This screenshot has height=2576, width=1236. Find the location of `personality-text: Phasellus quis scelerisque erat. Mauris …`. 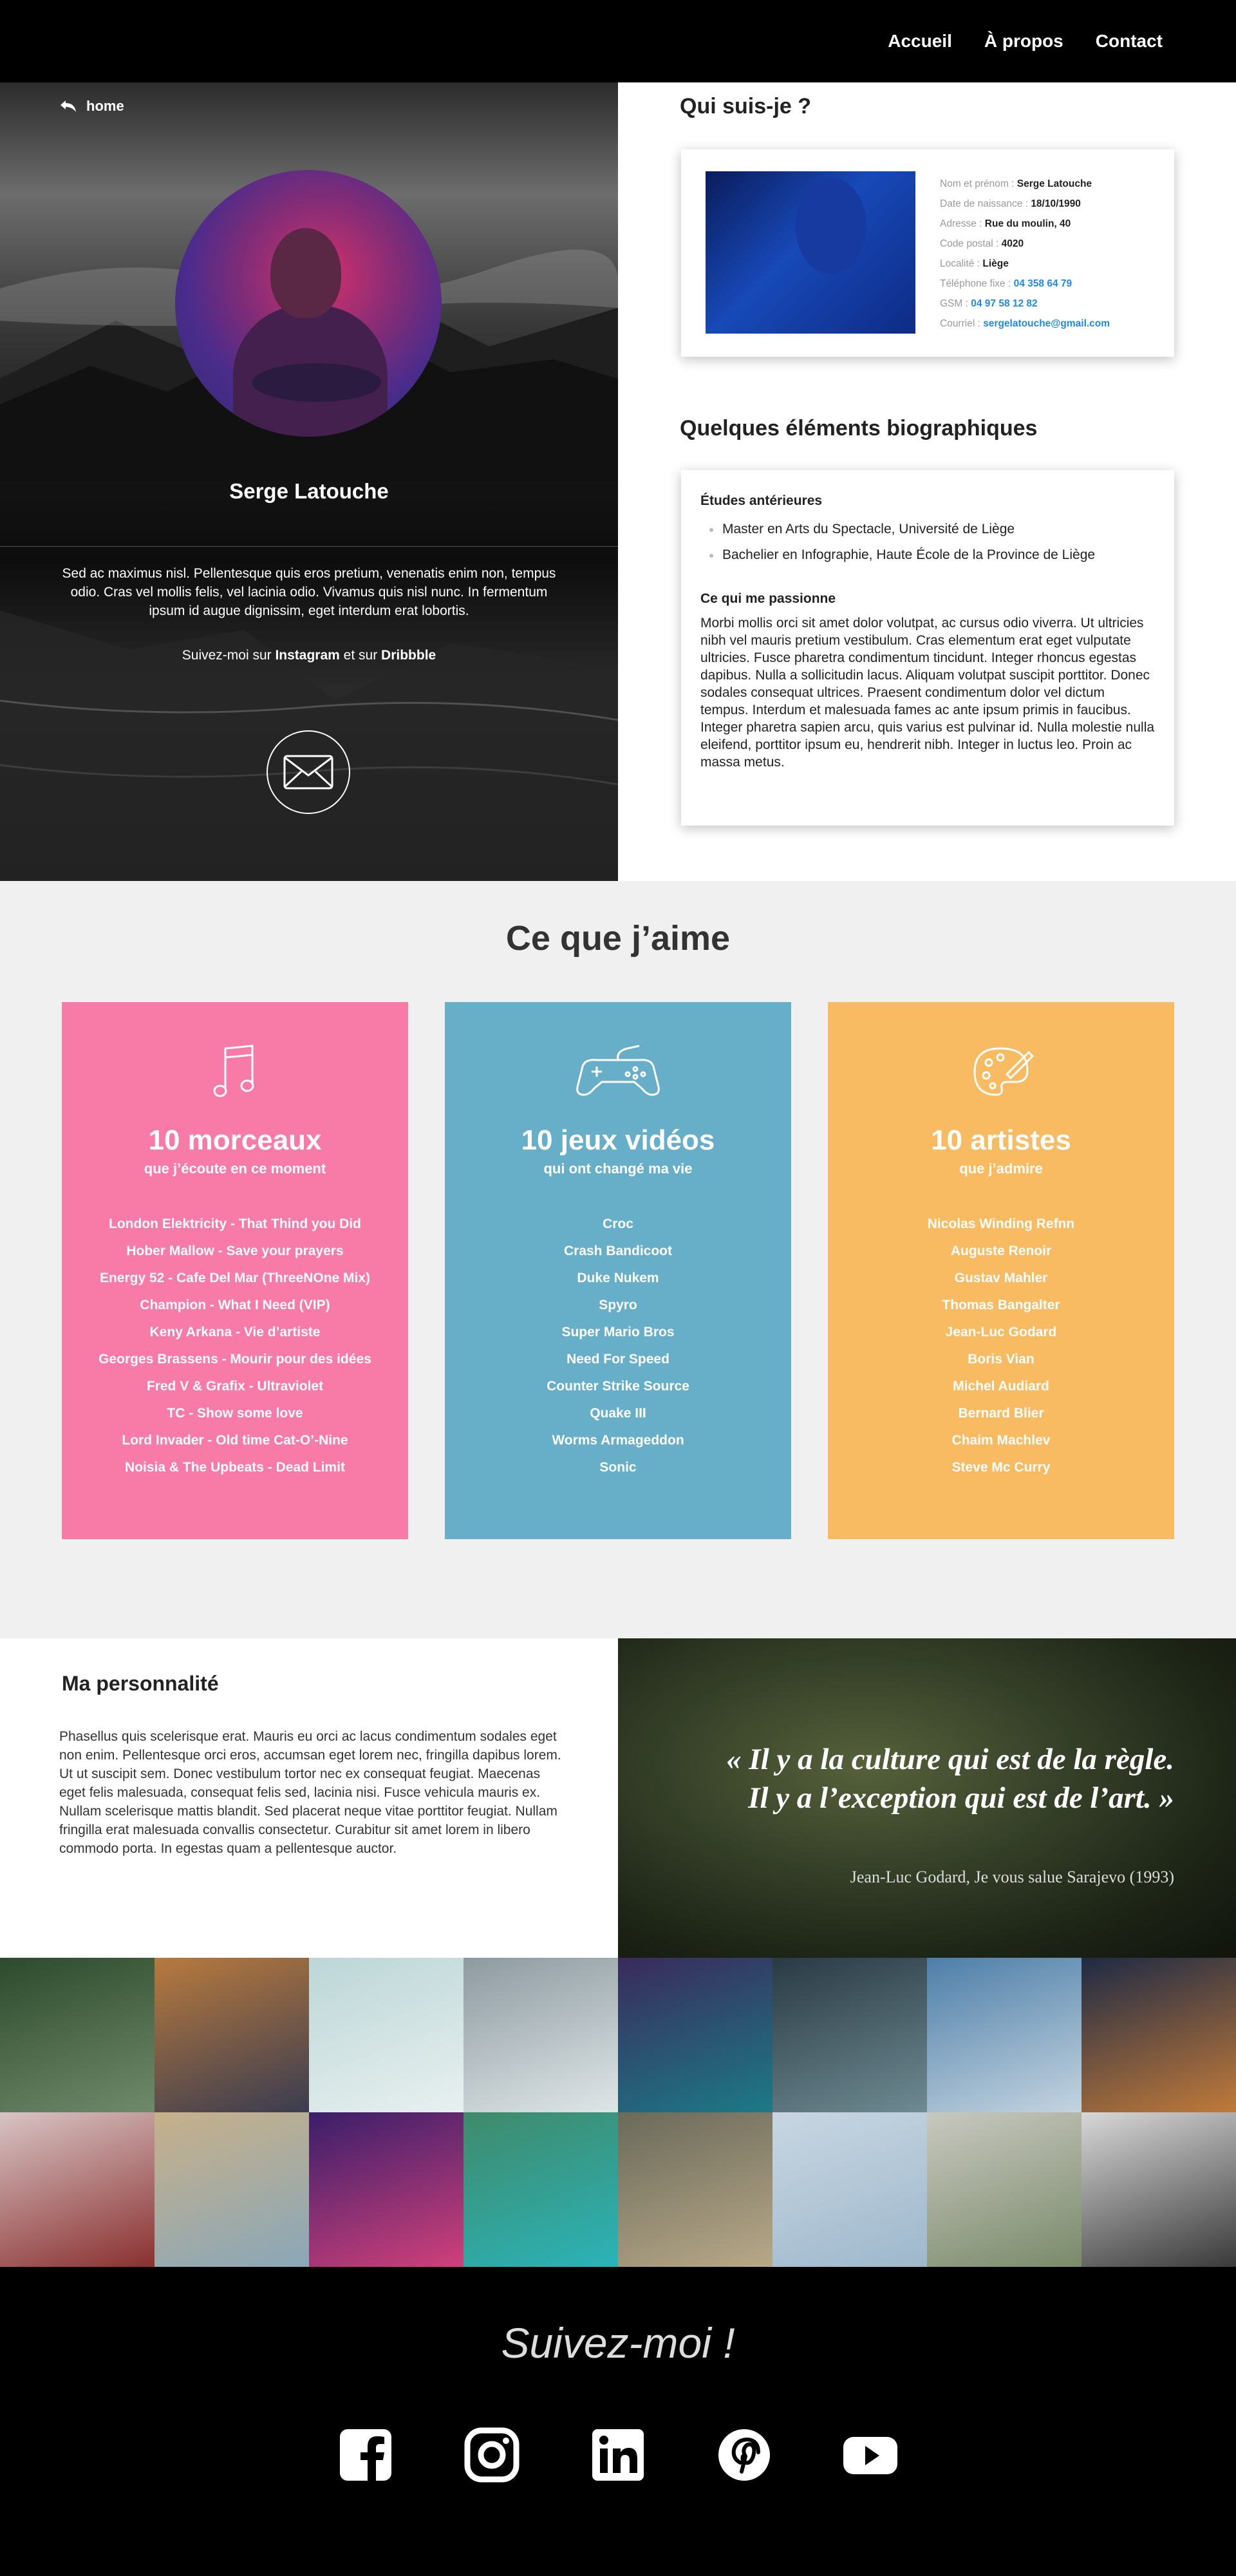

personality-text: Phasellus quis scelerisque erat. Mauris … is located at coordinates (310, 1793).